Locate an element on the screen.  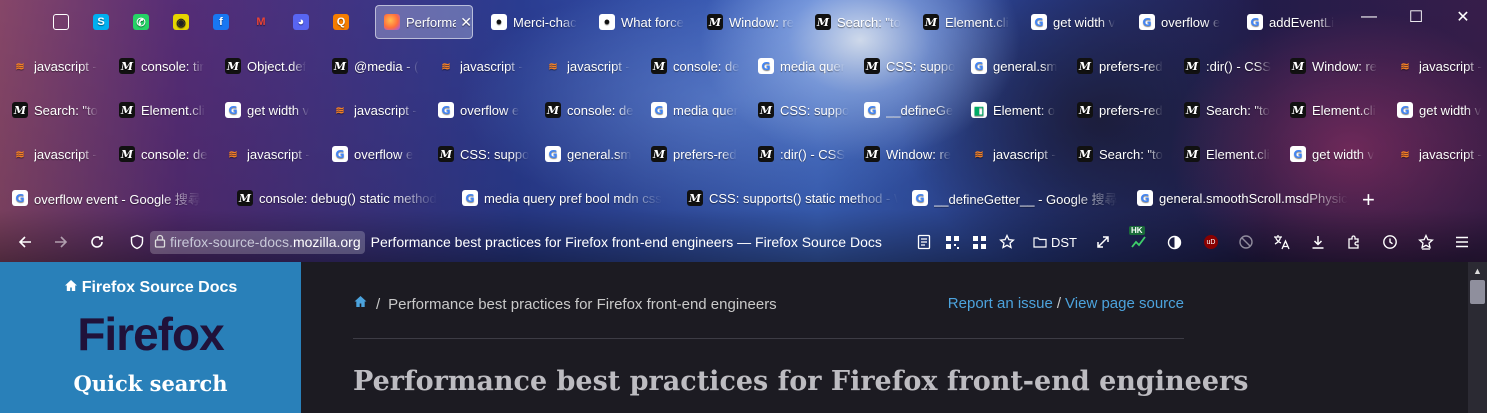
pinned-tab: f is located at coordinates (221, 22).